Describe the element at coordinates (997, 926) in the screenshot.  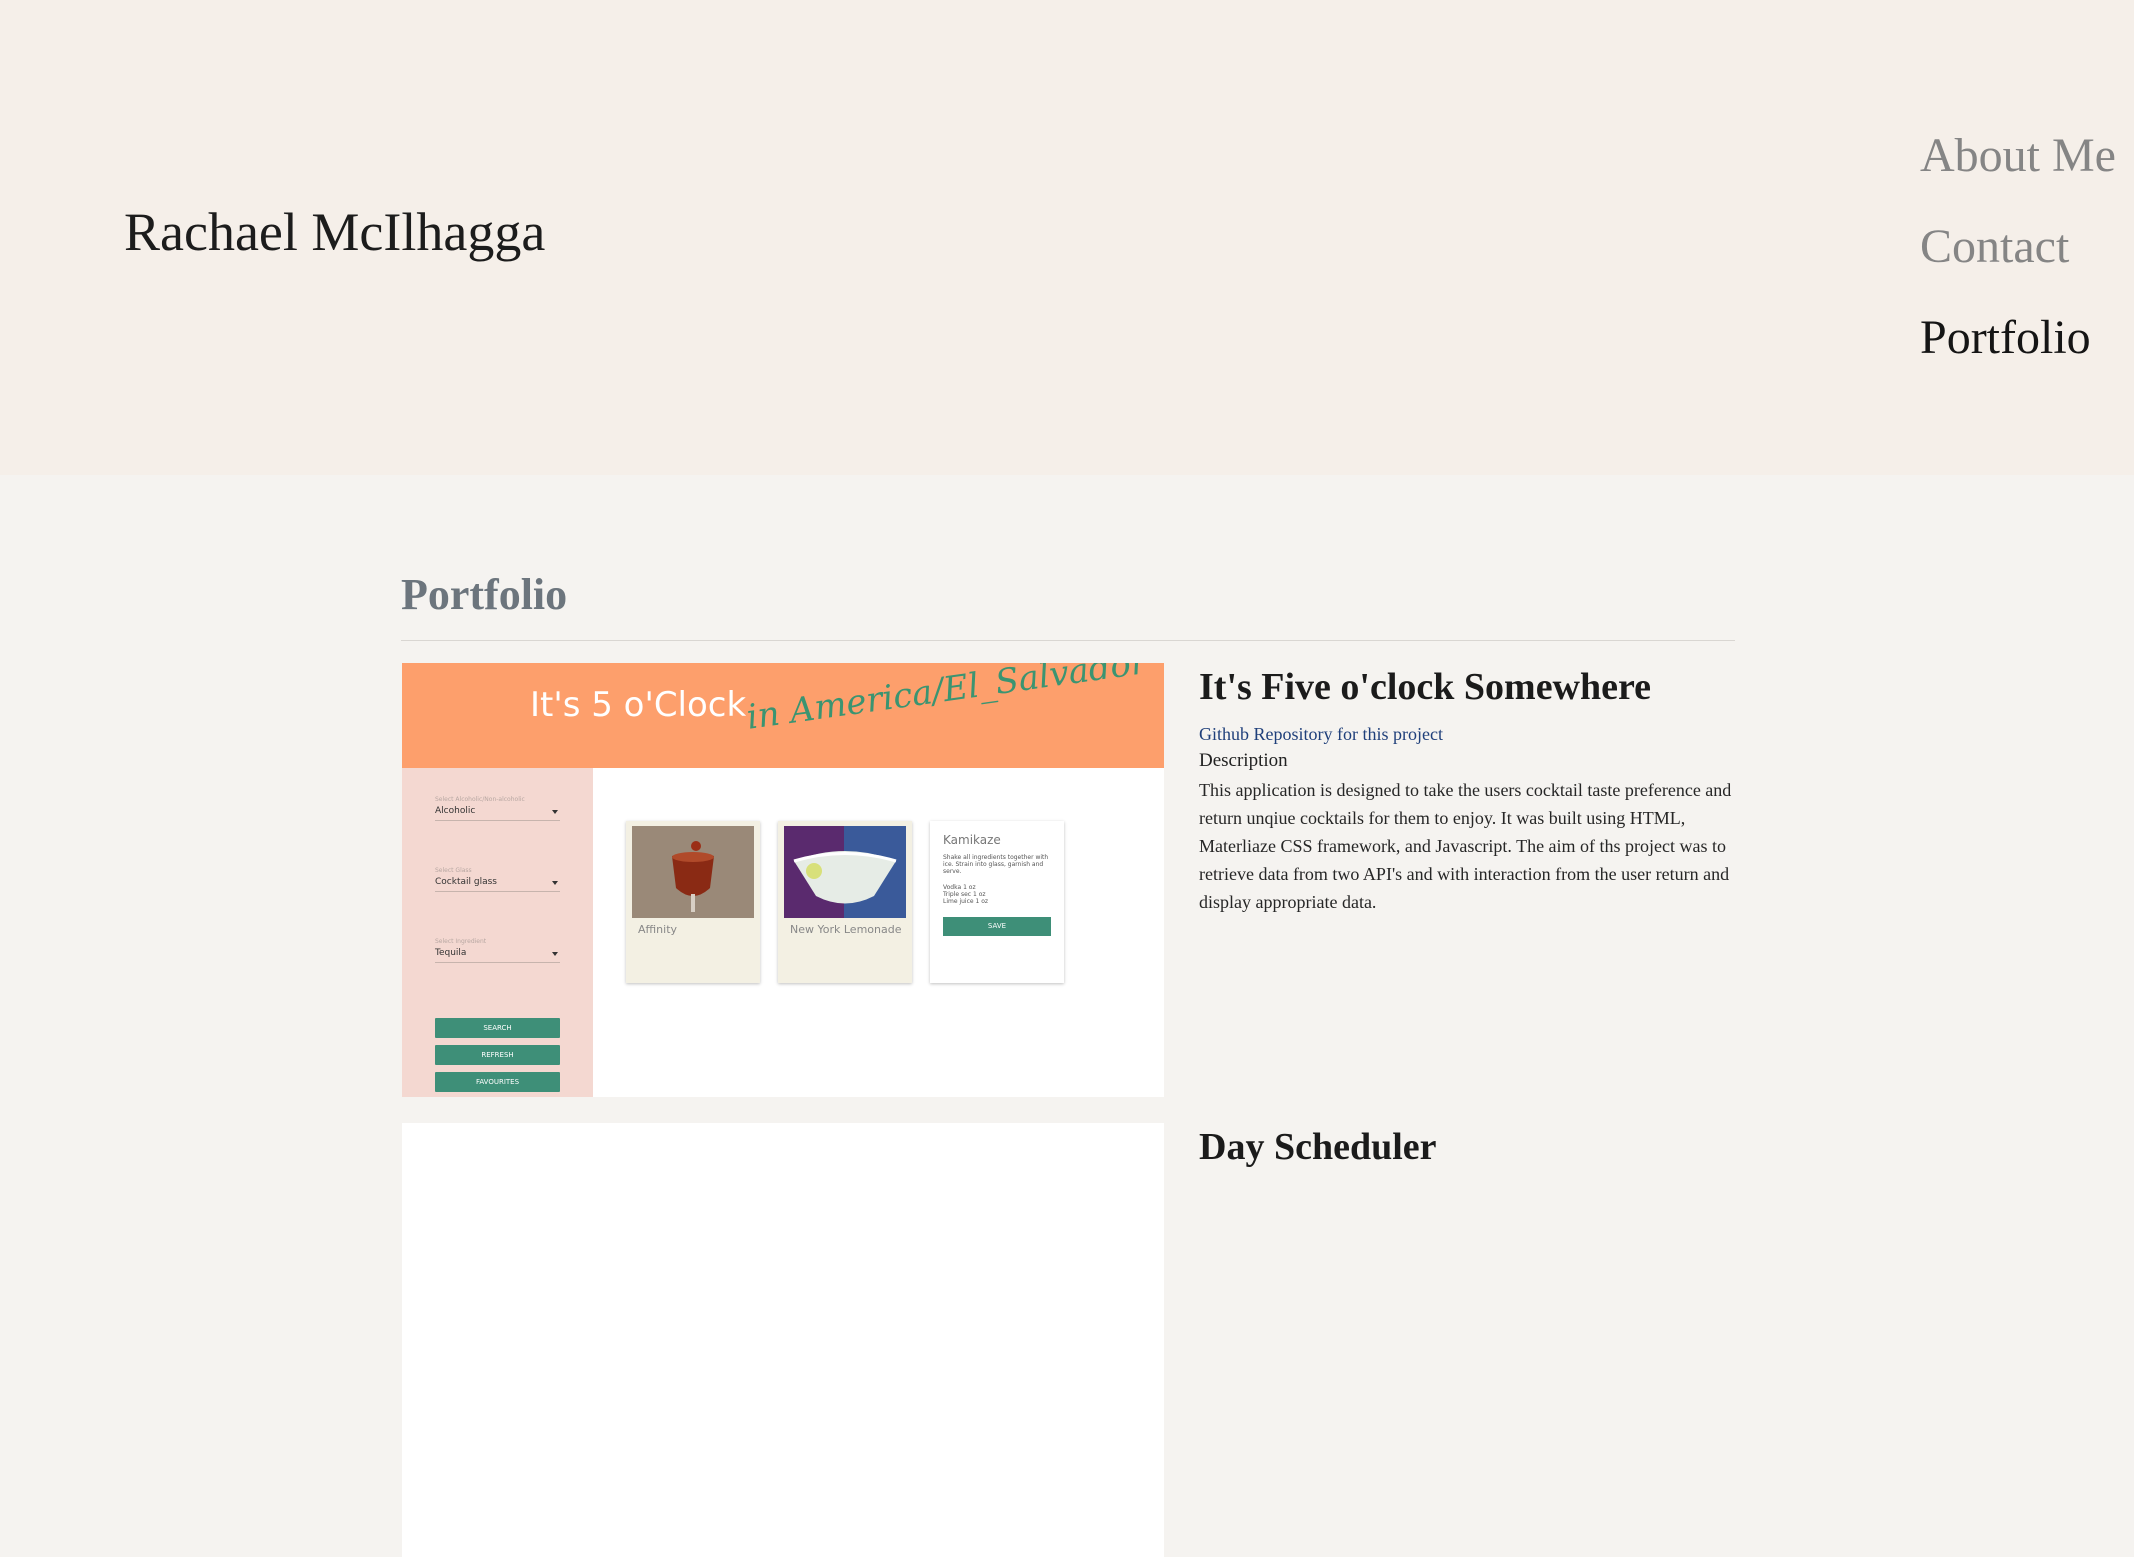
I see `recipe-save-button: SAVE` at that location.